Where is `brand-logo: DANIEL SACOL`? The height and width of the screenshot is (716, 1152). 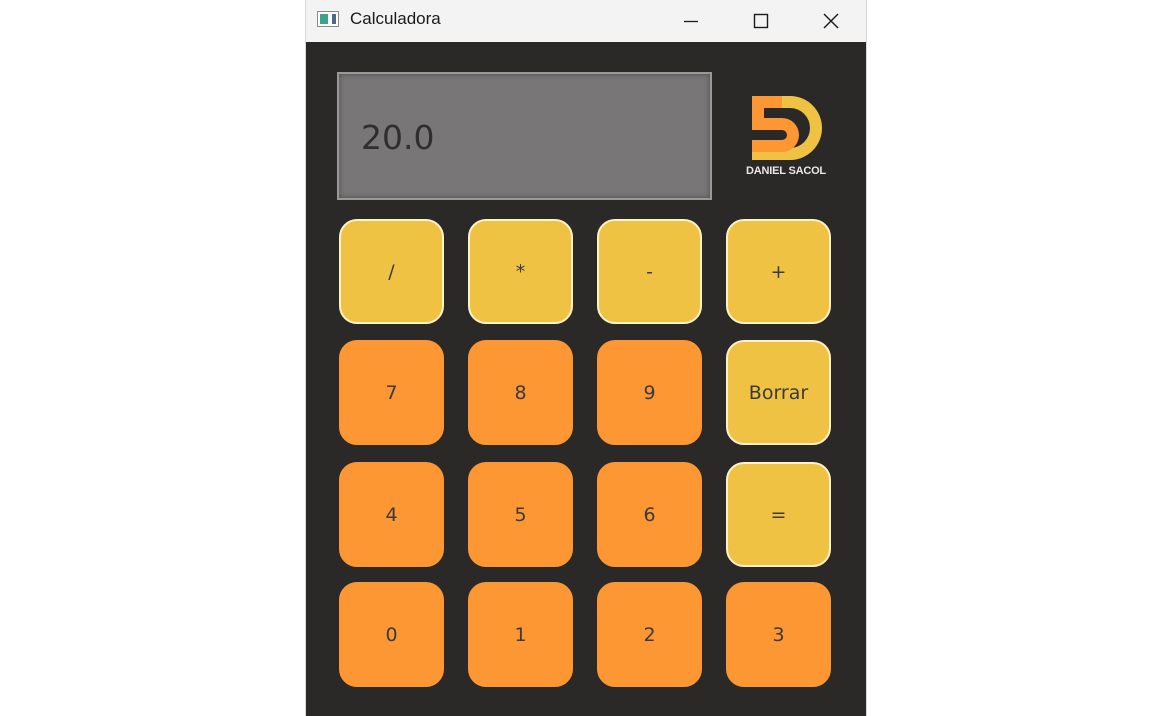 brand-logo: DANIEL SACOL is located at coordinates (786, 137).